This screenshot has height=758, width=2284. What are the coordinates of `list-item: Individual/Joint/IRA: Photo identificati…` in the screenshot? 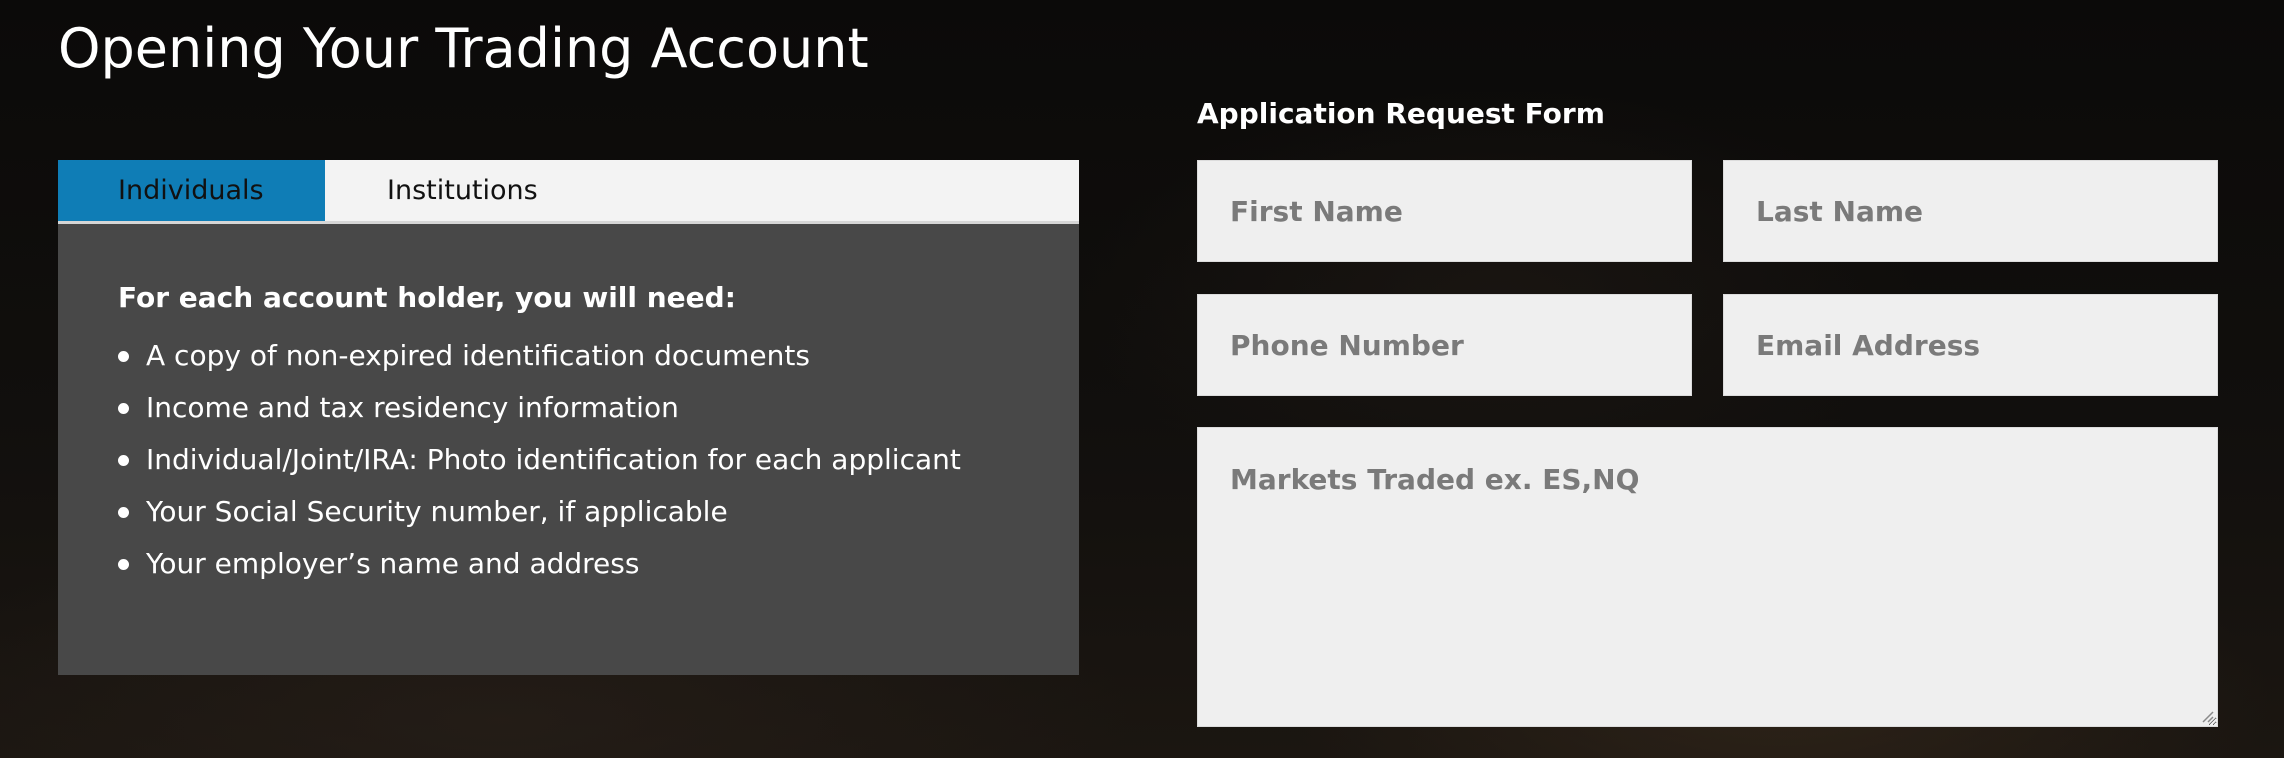 It's located at (568, 460).